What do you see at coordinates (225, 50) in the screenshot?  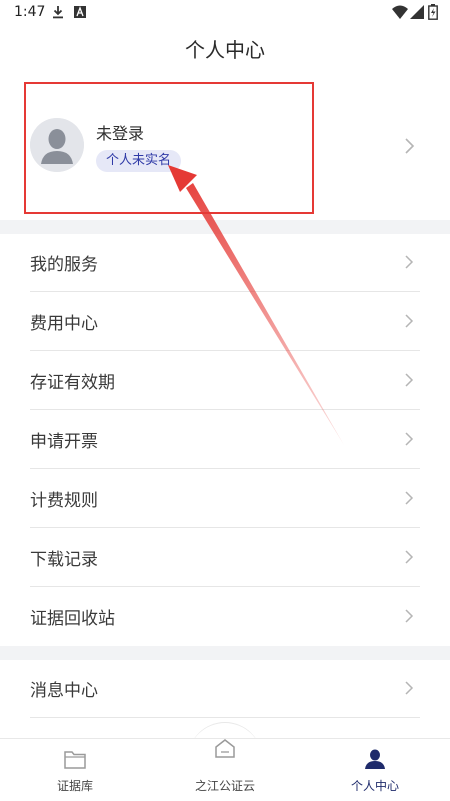 I see `page-title: 个人中心` at bounding box center [225, 50].